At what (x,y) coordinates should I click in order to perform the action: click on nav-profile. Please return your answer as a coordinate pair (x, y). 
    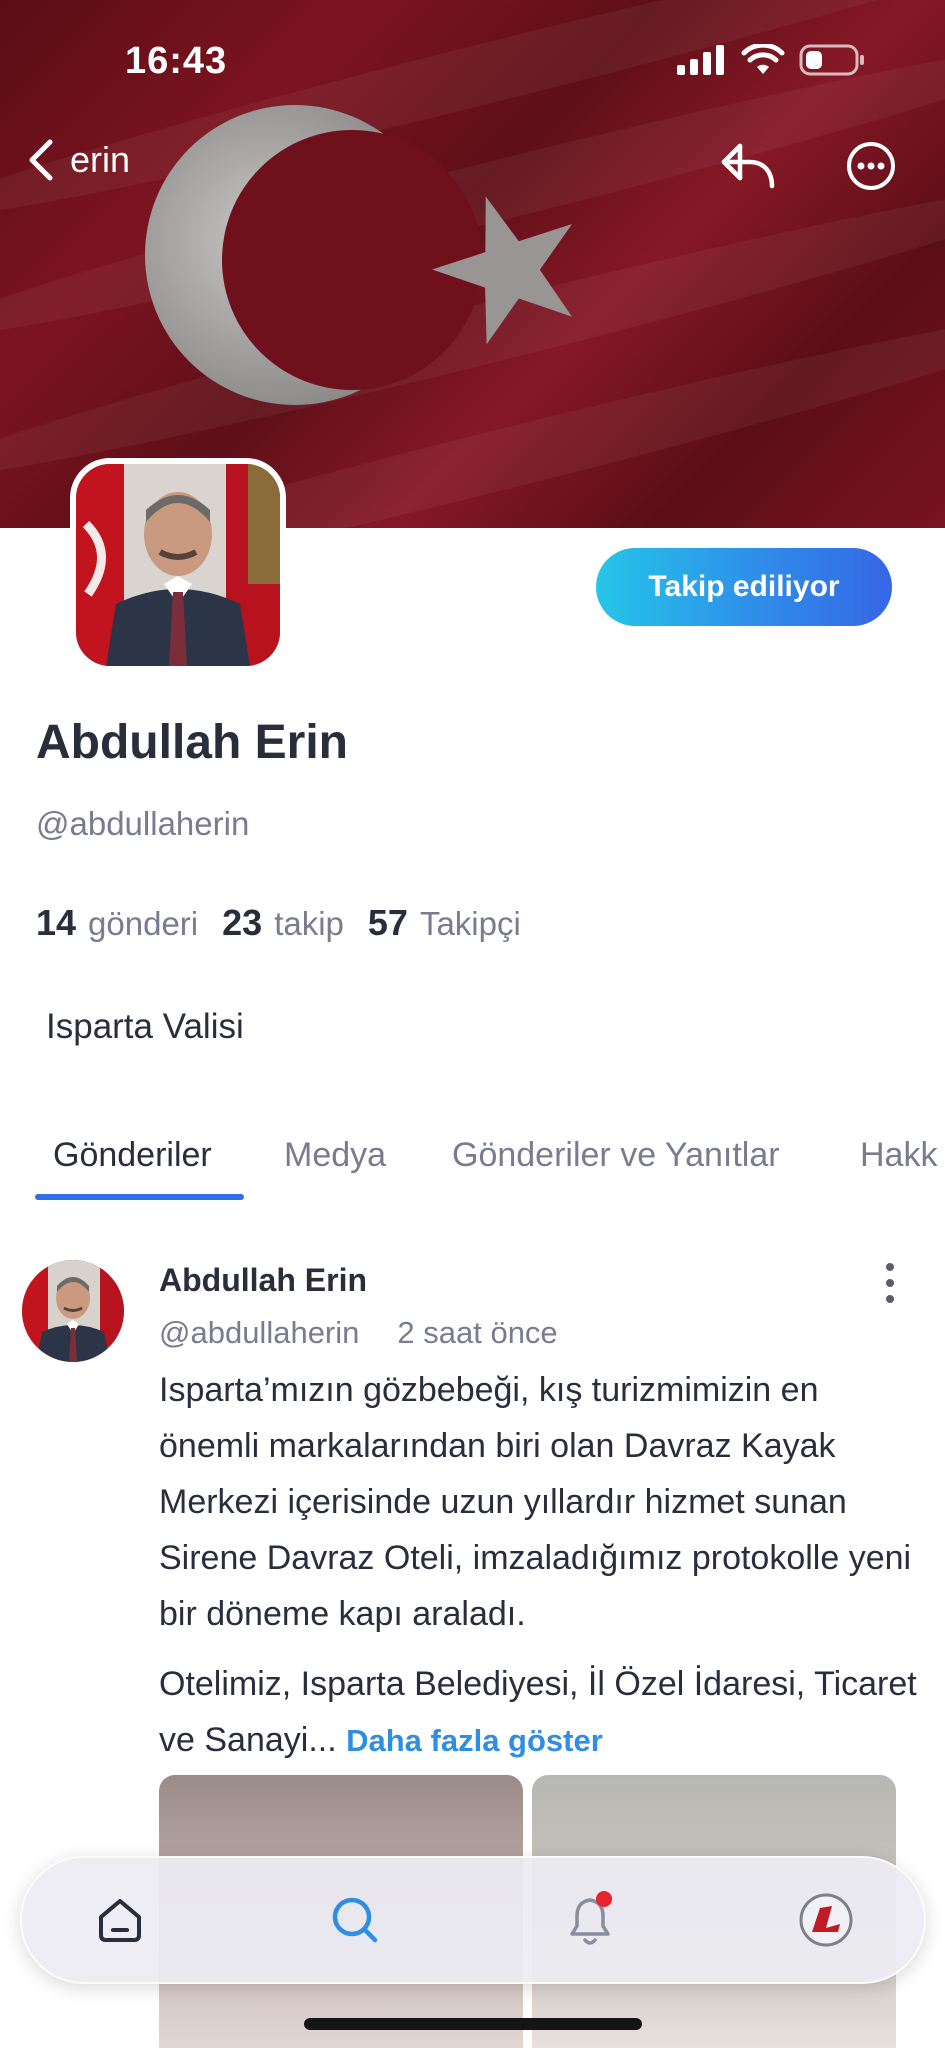
    Looking at the image, I should click on (826, 1920).